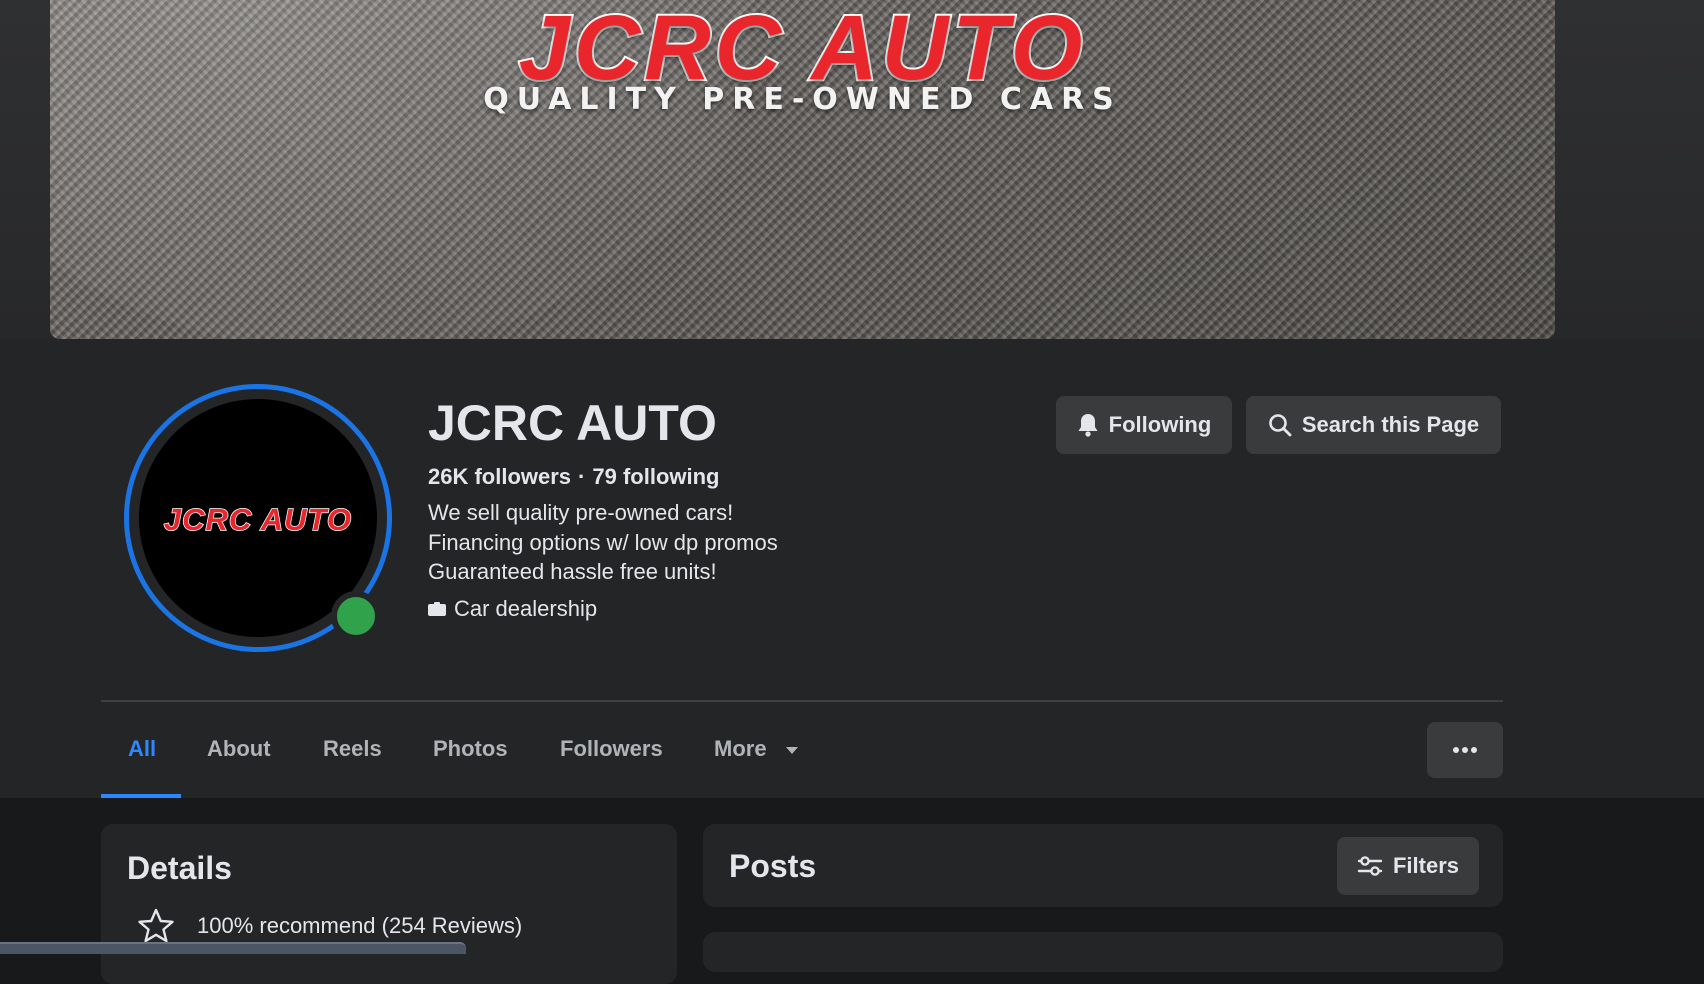 Image resolution: width=1704 pixels, height=984 pixels. What do you see at coordinates (352, 749) in the screenshot?
I see `tab-reels: Reels` at bounding box center [352, 749].